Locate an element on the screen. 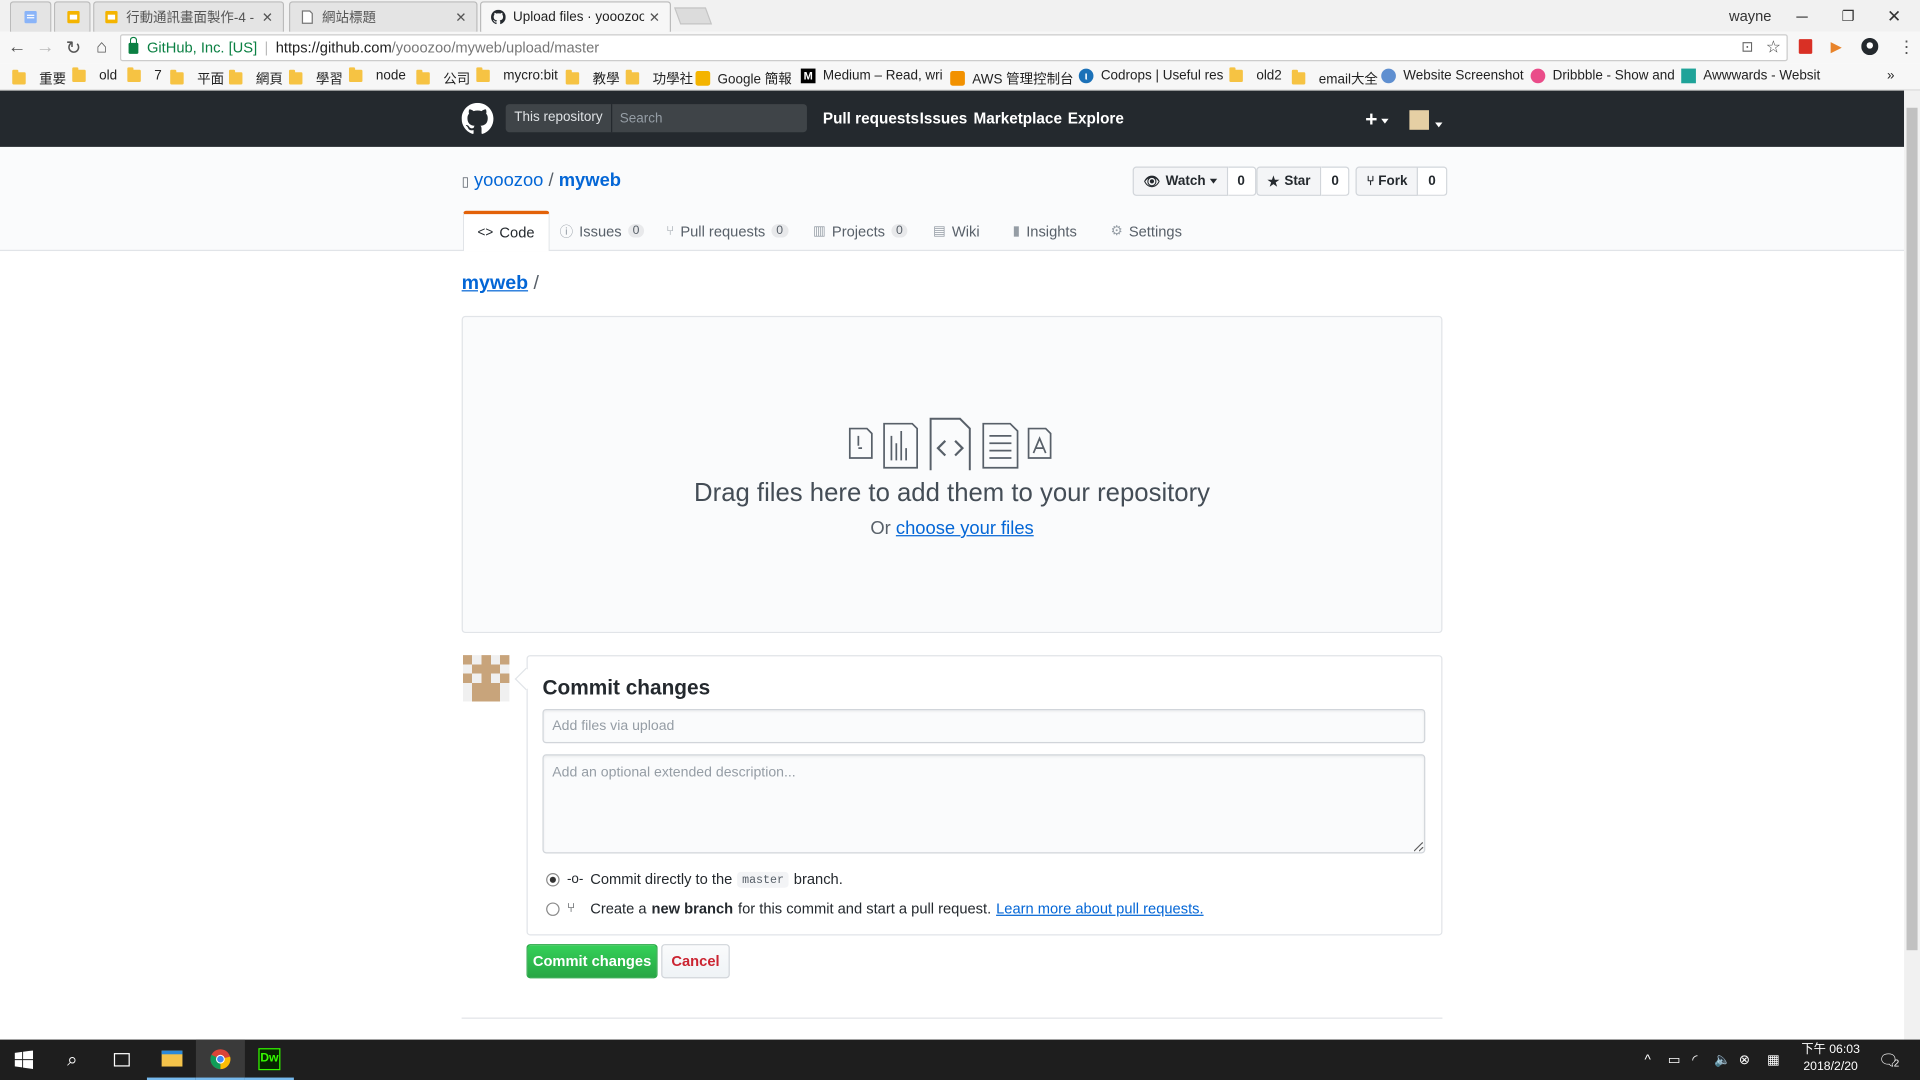  restore-icon: ❐ is located at coordinates (1848, 16).